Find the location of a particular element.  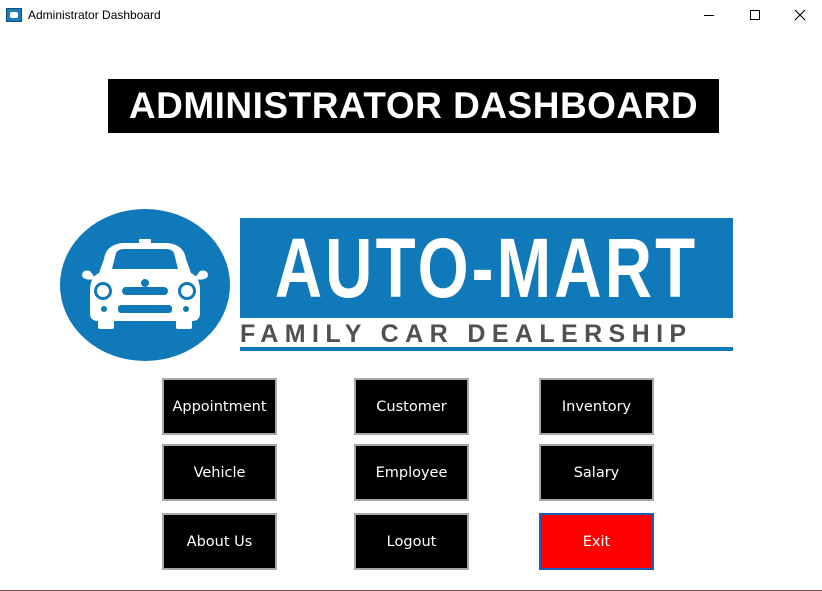

inventory-button: Inventory is located at coordinates (596, 406).